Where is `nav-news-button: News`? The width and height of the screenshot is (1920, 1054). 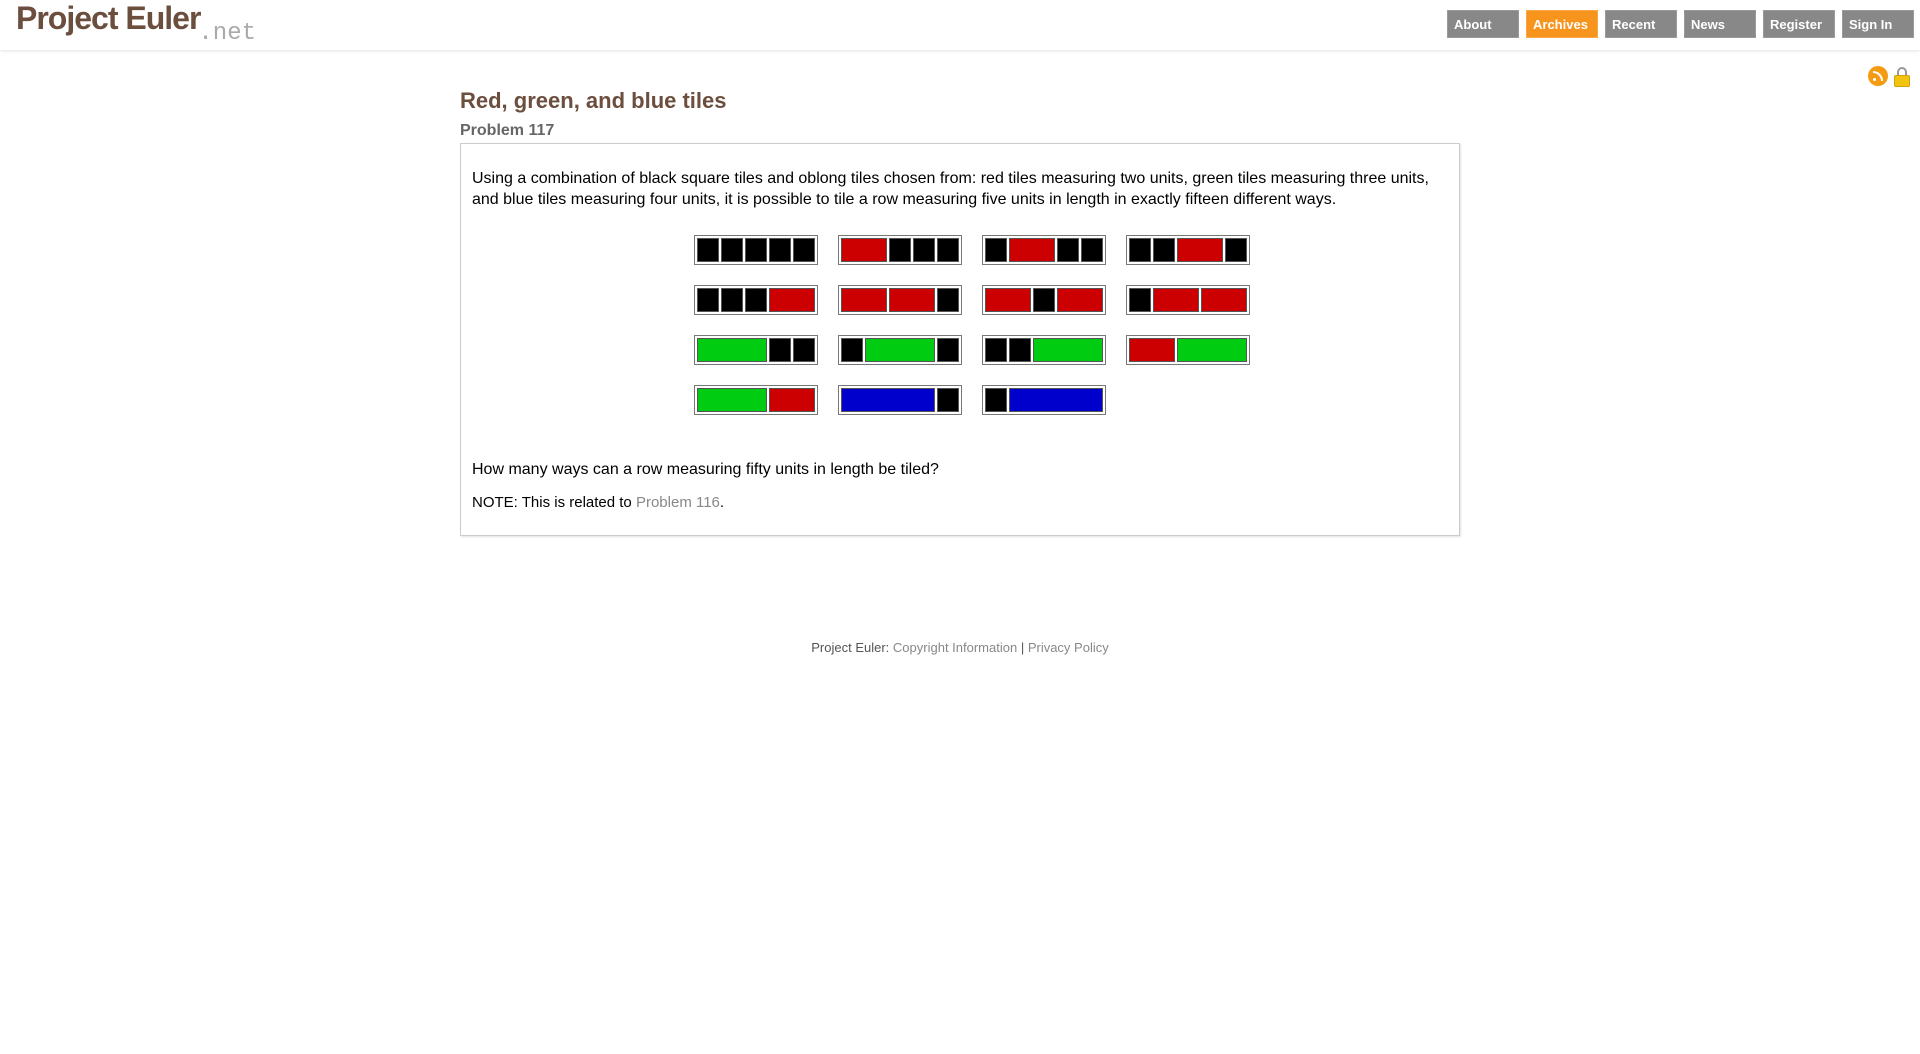 nav-news-button: News is located at coordinates (1720, 24).